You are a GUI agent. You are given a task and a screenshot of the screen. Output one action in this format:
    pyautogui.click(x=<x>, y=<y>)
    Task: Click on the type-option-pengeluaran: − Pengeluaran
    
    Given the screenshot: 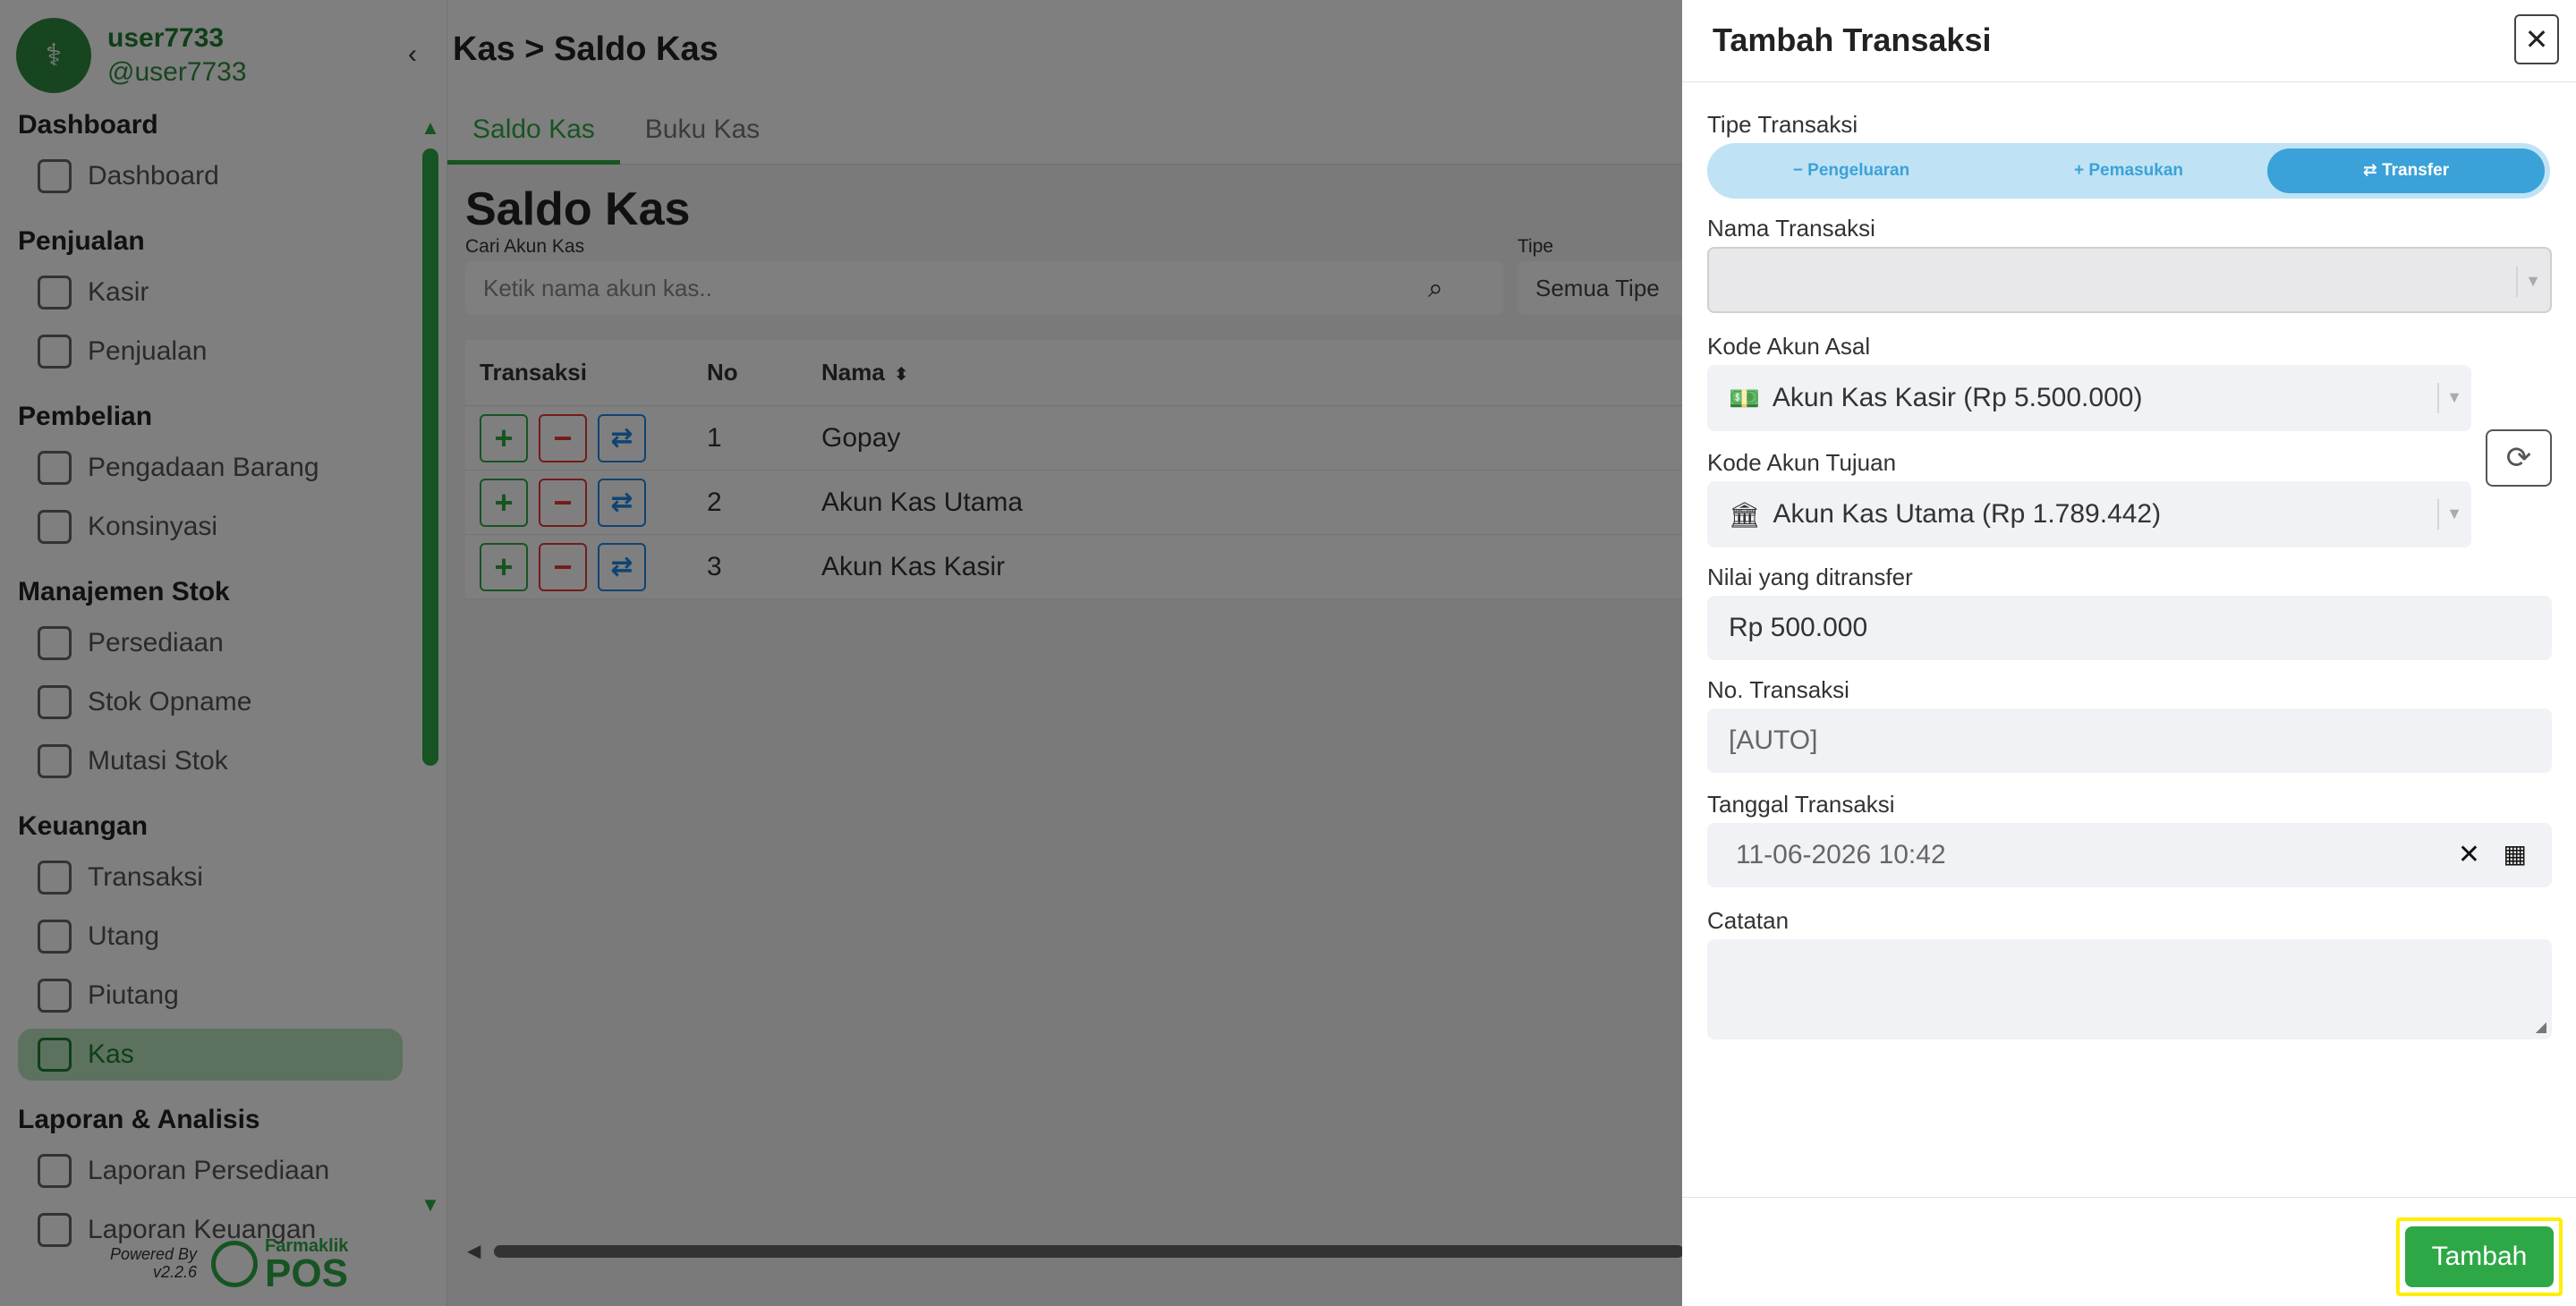 What is the action you would take?
    pyautogui.click(x=1851, y=170)
    